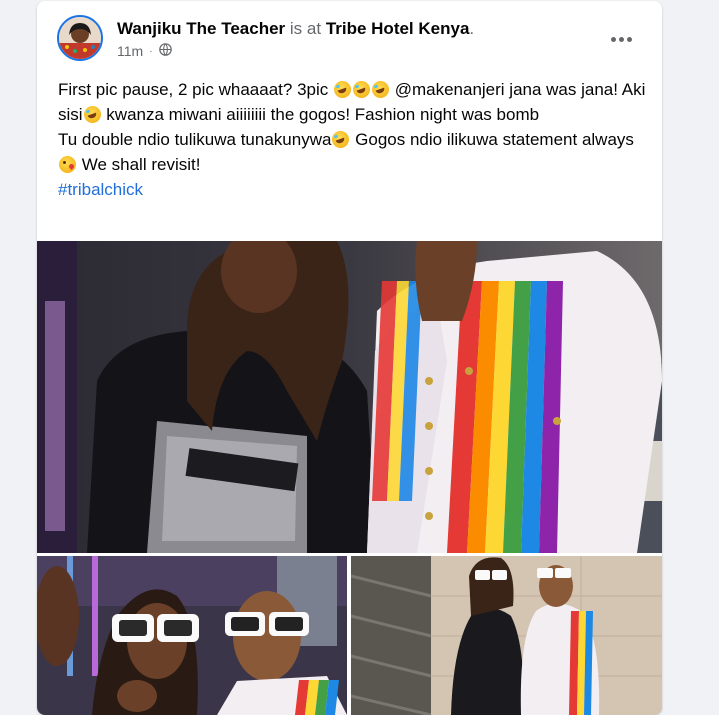  What do you see at coordinates (353, 189) in the screenshot?
I see `post-paragraph-3: #tribalchick` at bounding box center [353, 189].